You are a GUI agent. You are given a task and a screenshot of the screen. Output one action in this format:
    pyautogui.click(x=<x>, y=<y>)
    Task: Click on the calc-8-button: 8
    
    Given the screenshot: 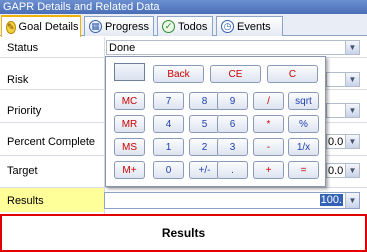 What is the action you would take?
    pyautogui.click(x=204, y=101)
    